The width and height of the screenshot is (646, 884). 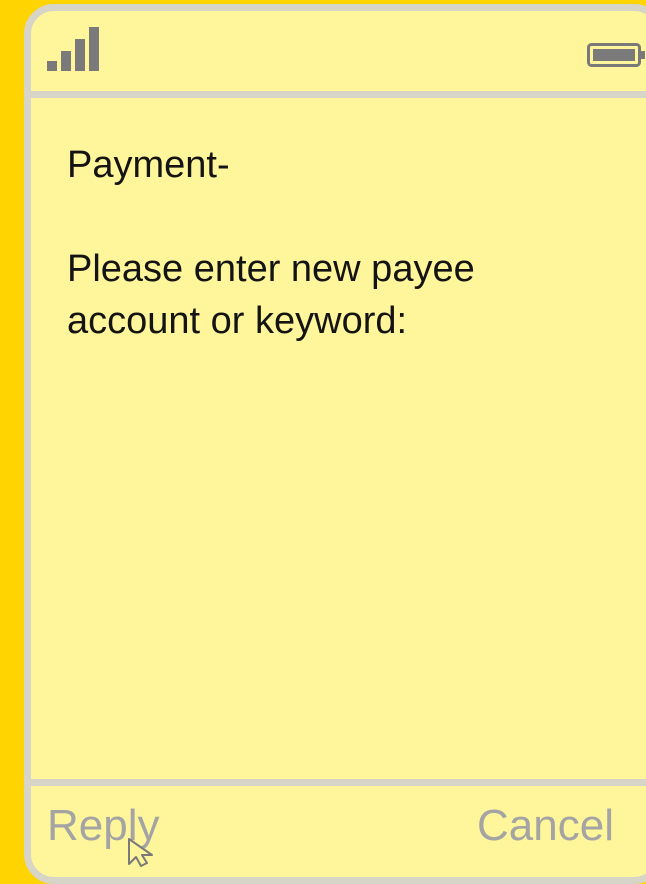 What do you see at coordinates (271, 269) in the screenshot?
I see `message-prompt-line-1: Please enter new payee` at bounding box center [271, 269].